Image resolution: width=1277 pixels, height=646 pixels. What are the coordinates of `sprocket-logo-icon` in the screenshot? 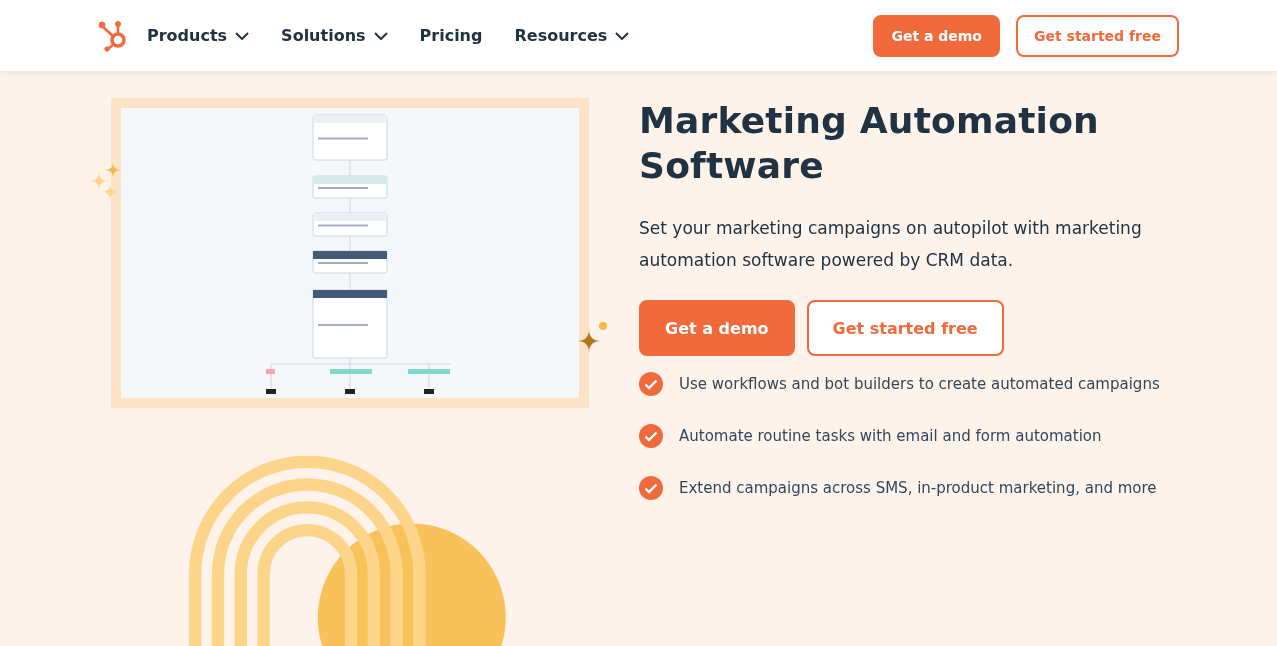 It's located at (113, 35).